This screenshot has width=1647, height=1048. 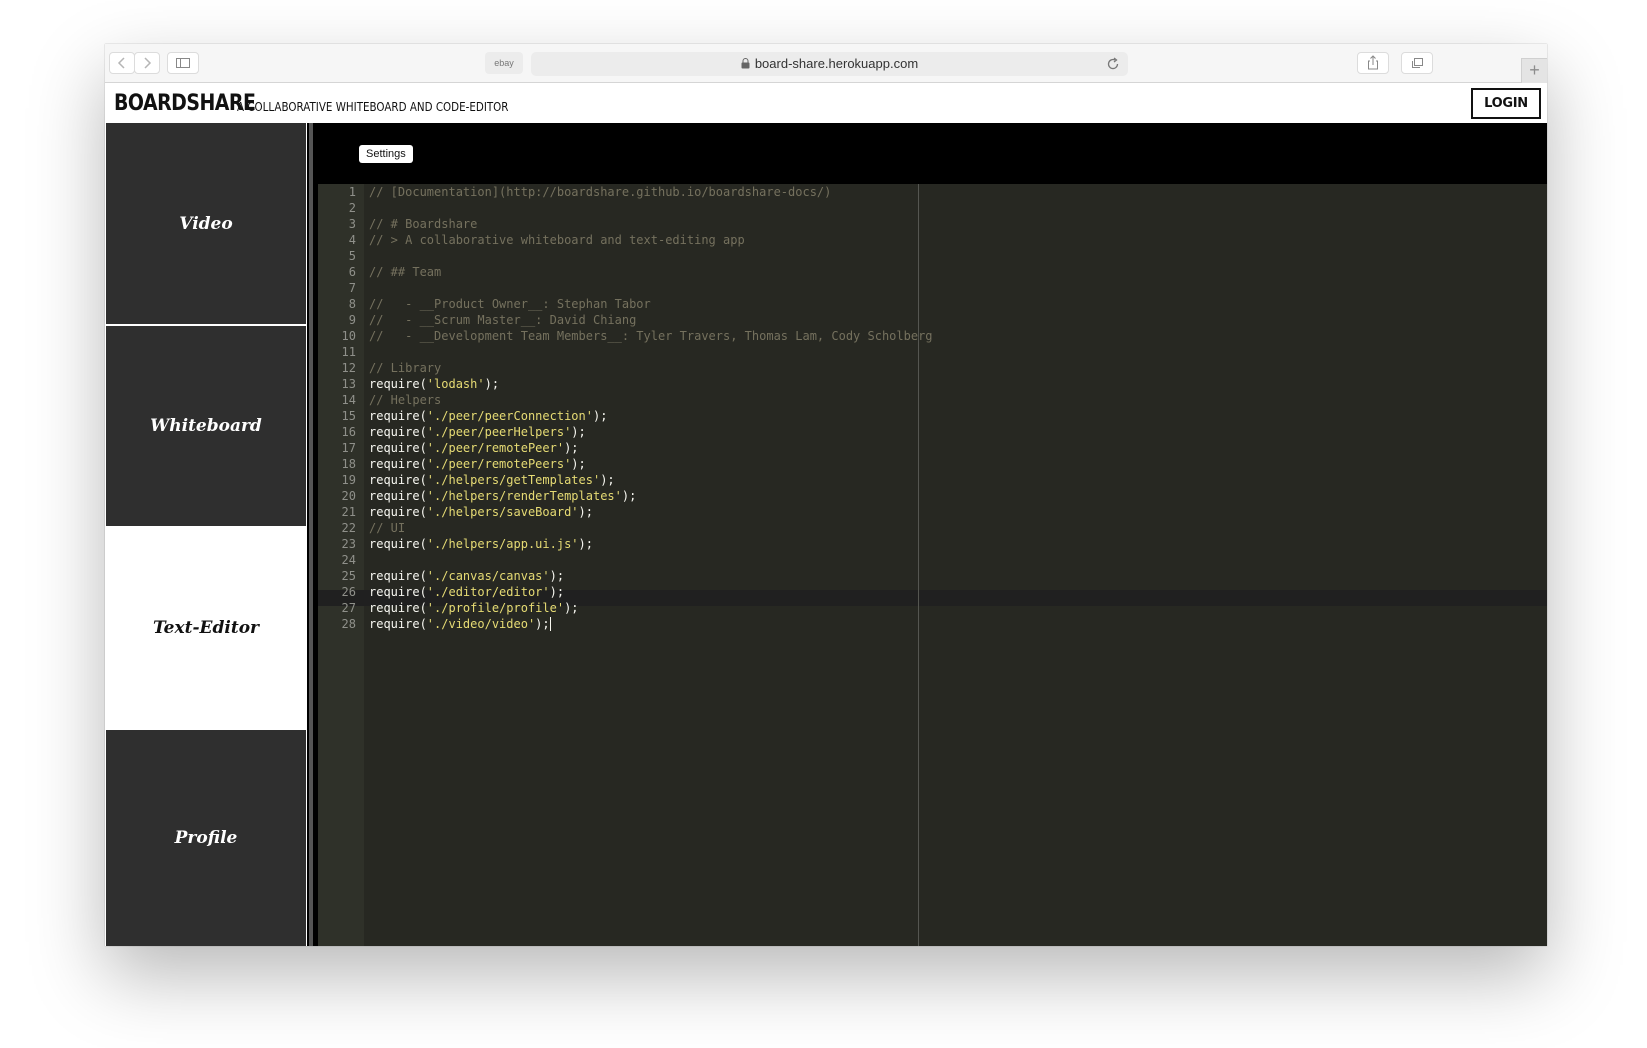 What do you see at coordinates (932, 304) in the screenshot?
I see `code-line: 8 // - __Product Owner__: Stephan Tabor` at bounding box center [932, 304].